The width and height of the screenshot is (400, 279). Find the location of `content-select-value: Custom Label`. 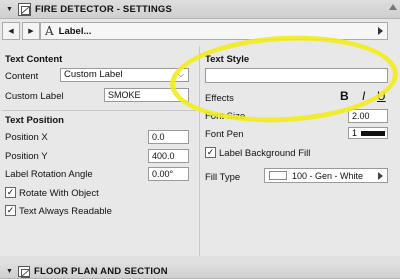

content-select-value: Custom Label is located at coordinates (93, 74).